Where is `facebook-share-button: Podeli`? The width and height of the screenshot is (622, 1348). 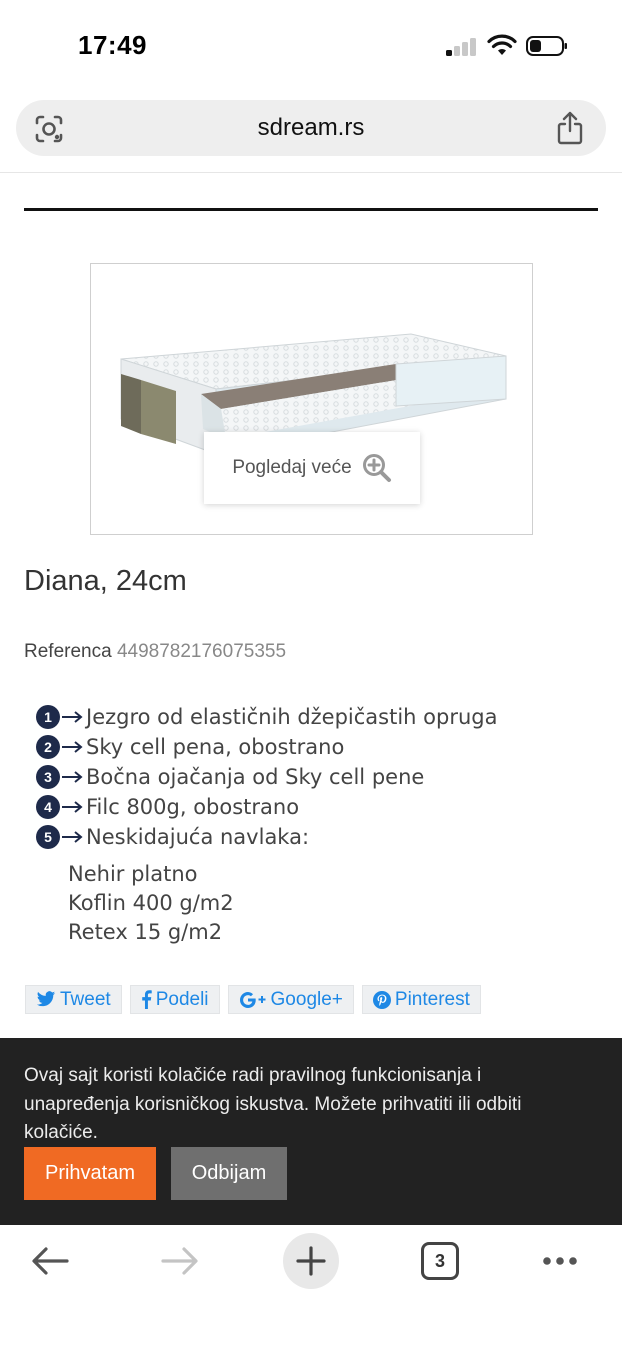 facebook-share-button: Podeli is located at coordinates (174, 999).